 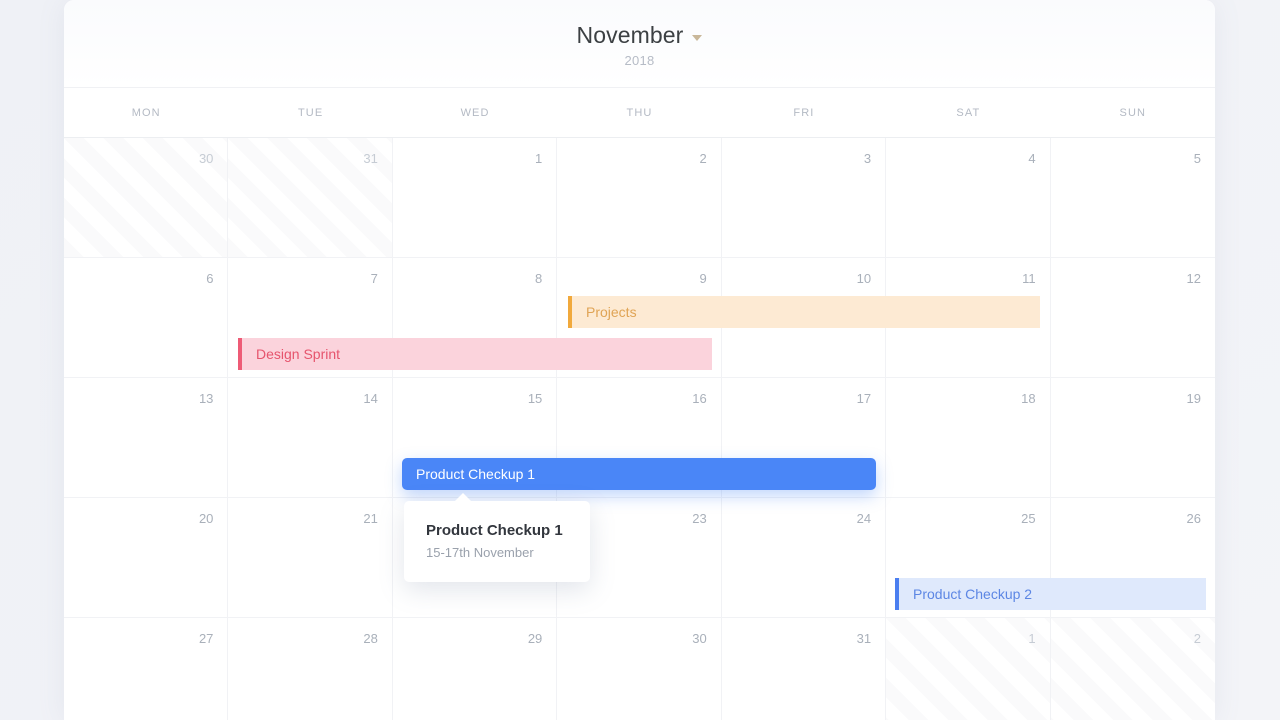 I want to click on day-number: 15, so click(x=535, y=398).